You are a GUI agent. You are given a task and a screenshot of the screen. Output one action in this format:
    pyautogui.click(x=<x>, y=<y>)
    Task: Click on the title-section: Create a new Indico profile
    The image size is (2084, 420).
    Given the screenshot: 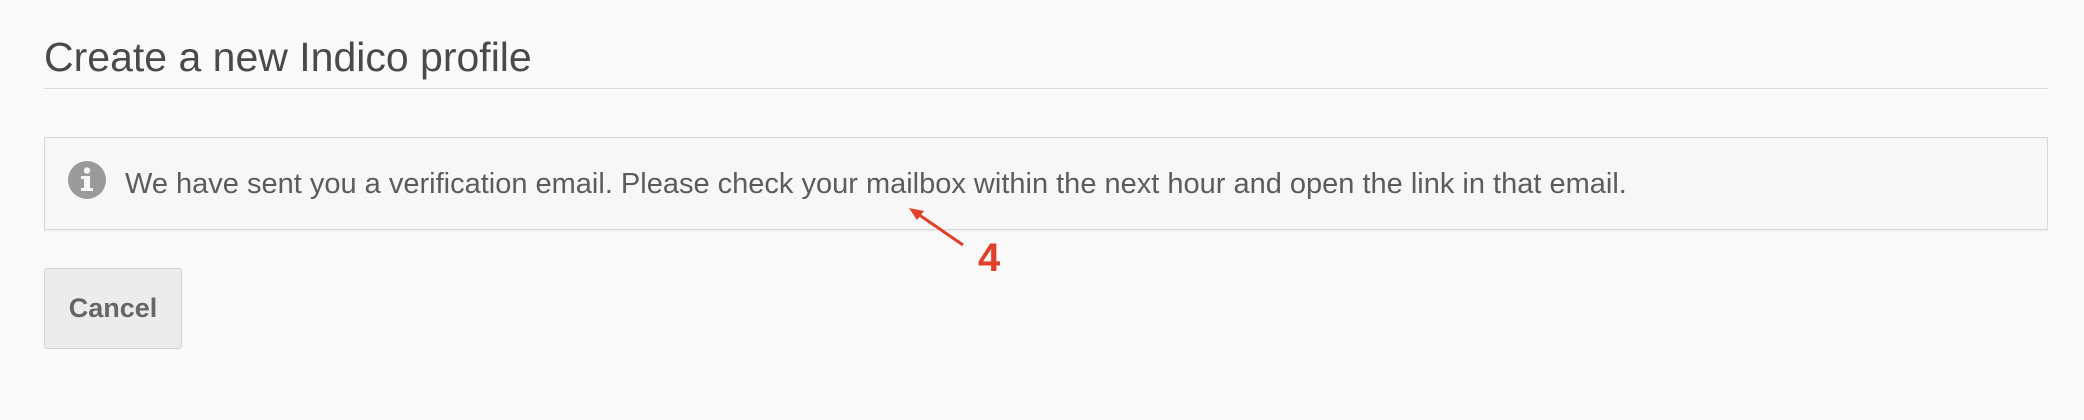 What is the action you would take?
    pyautogui.click(x=1046, y=58)
    